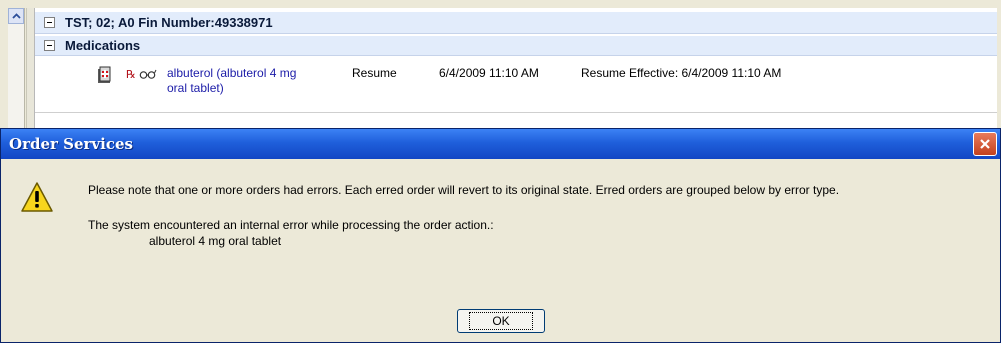  I want to click on scroll-up-button, so click(16, 16).